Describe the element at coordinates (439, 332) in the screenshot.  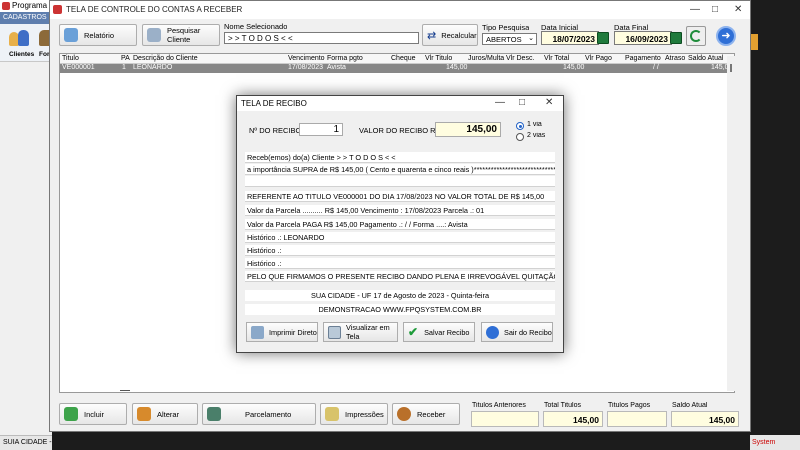
I see `salvar-recibo-button: ✔ Salvar Recibo` at that location.